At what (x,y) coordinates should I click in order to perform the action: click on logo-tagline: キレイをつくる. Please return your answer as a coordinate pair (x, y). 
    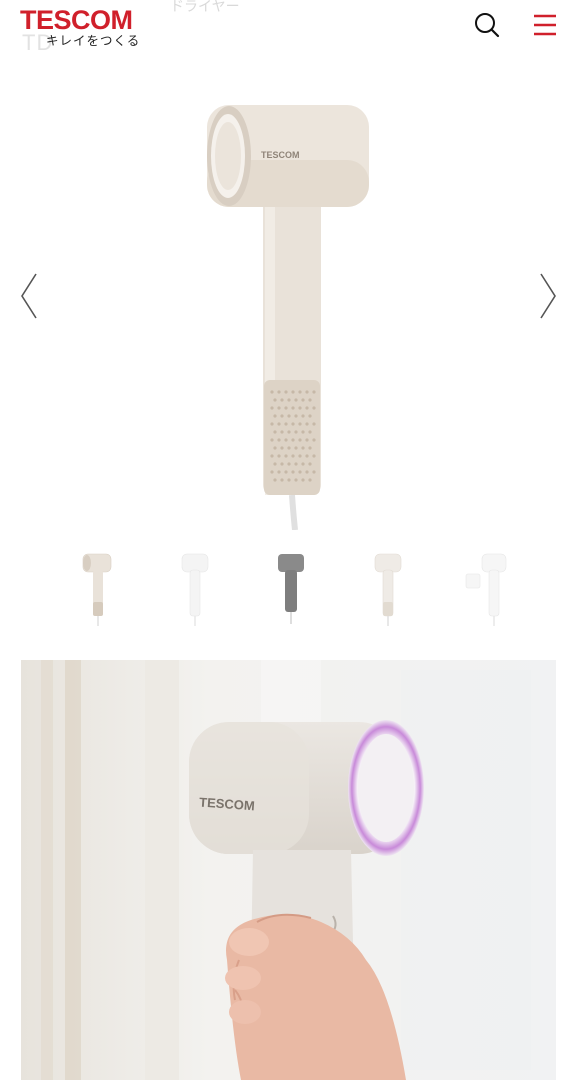
    Looking at the image, I should click on (93, 40).